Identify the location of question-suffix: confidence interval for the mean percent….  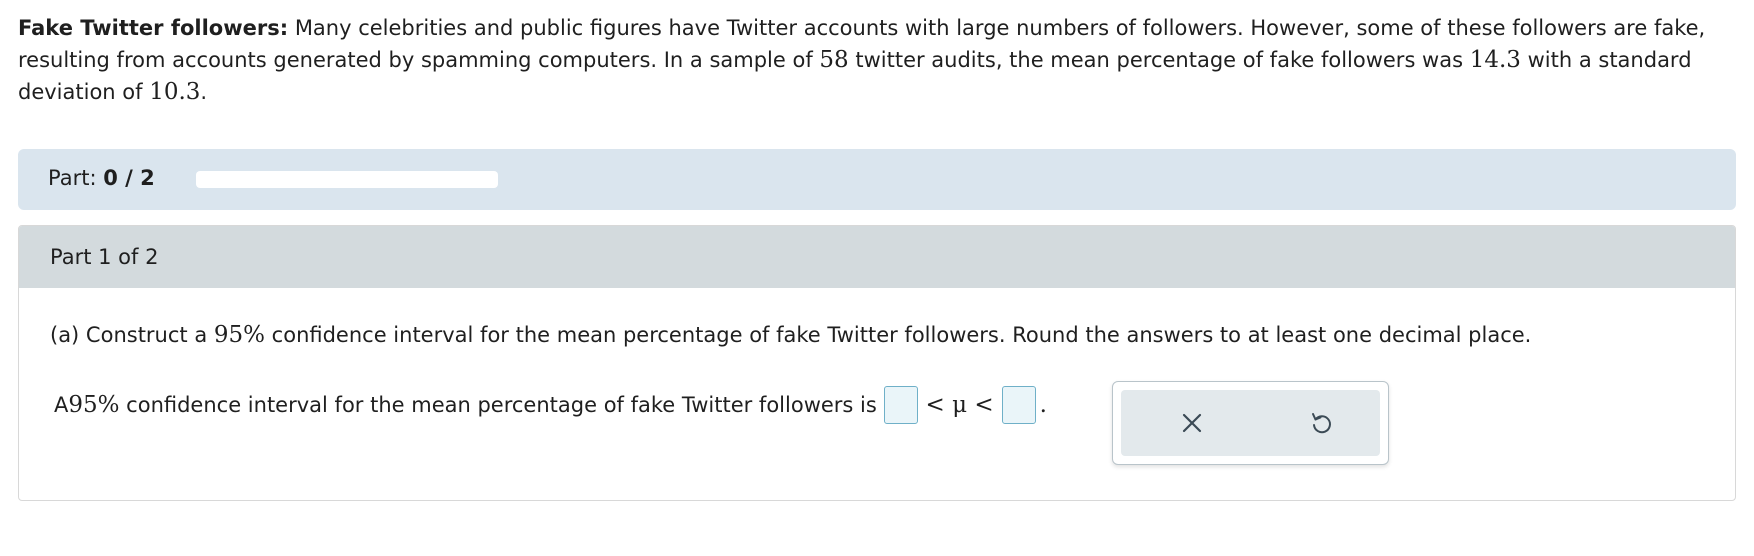
(898, 335).